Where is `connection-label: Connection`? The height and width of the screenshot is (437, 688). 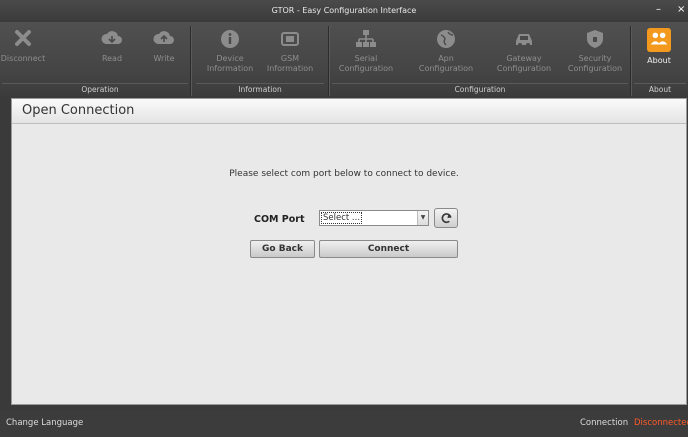 connection-label: Connection is located at coordinates (604, 423).